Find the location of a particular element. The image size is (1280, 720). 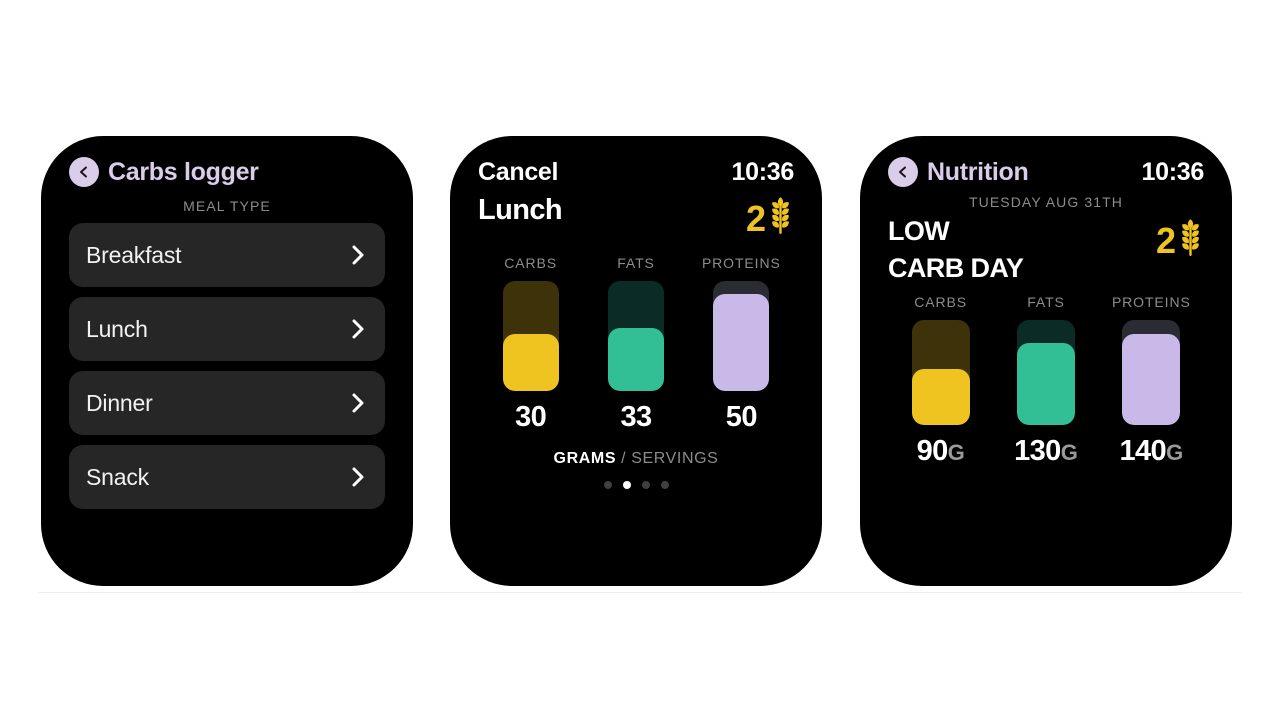

nutrition-headline-row: LOW CARB DAY 2 is located at coordinates (1046, 250).